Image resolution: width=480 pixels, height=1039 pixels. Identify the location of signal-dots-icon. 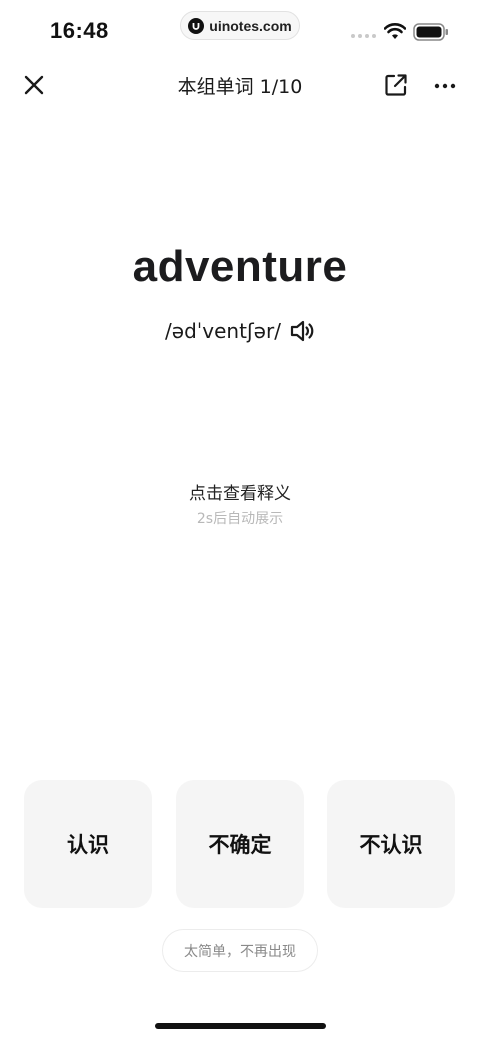
(363, 36).